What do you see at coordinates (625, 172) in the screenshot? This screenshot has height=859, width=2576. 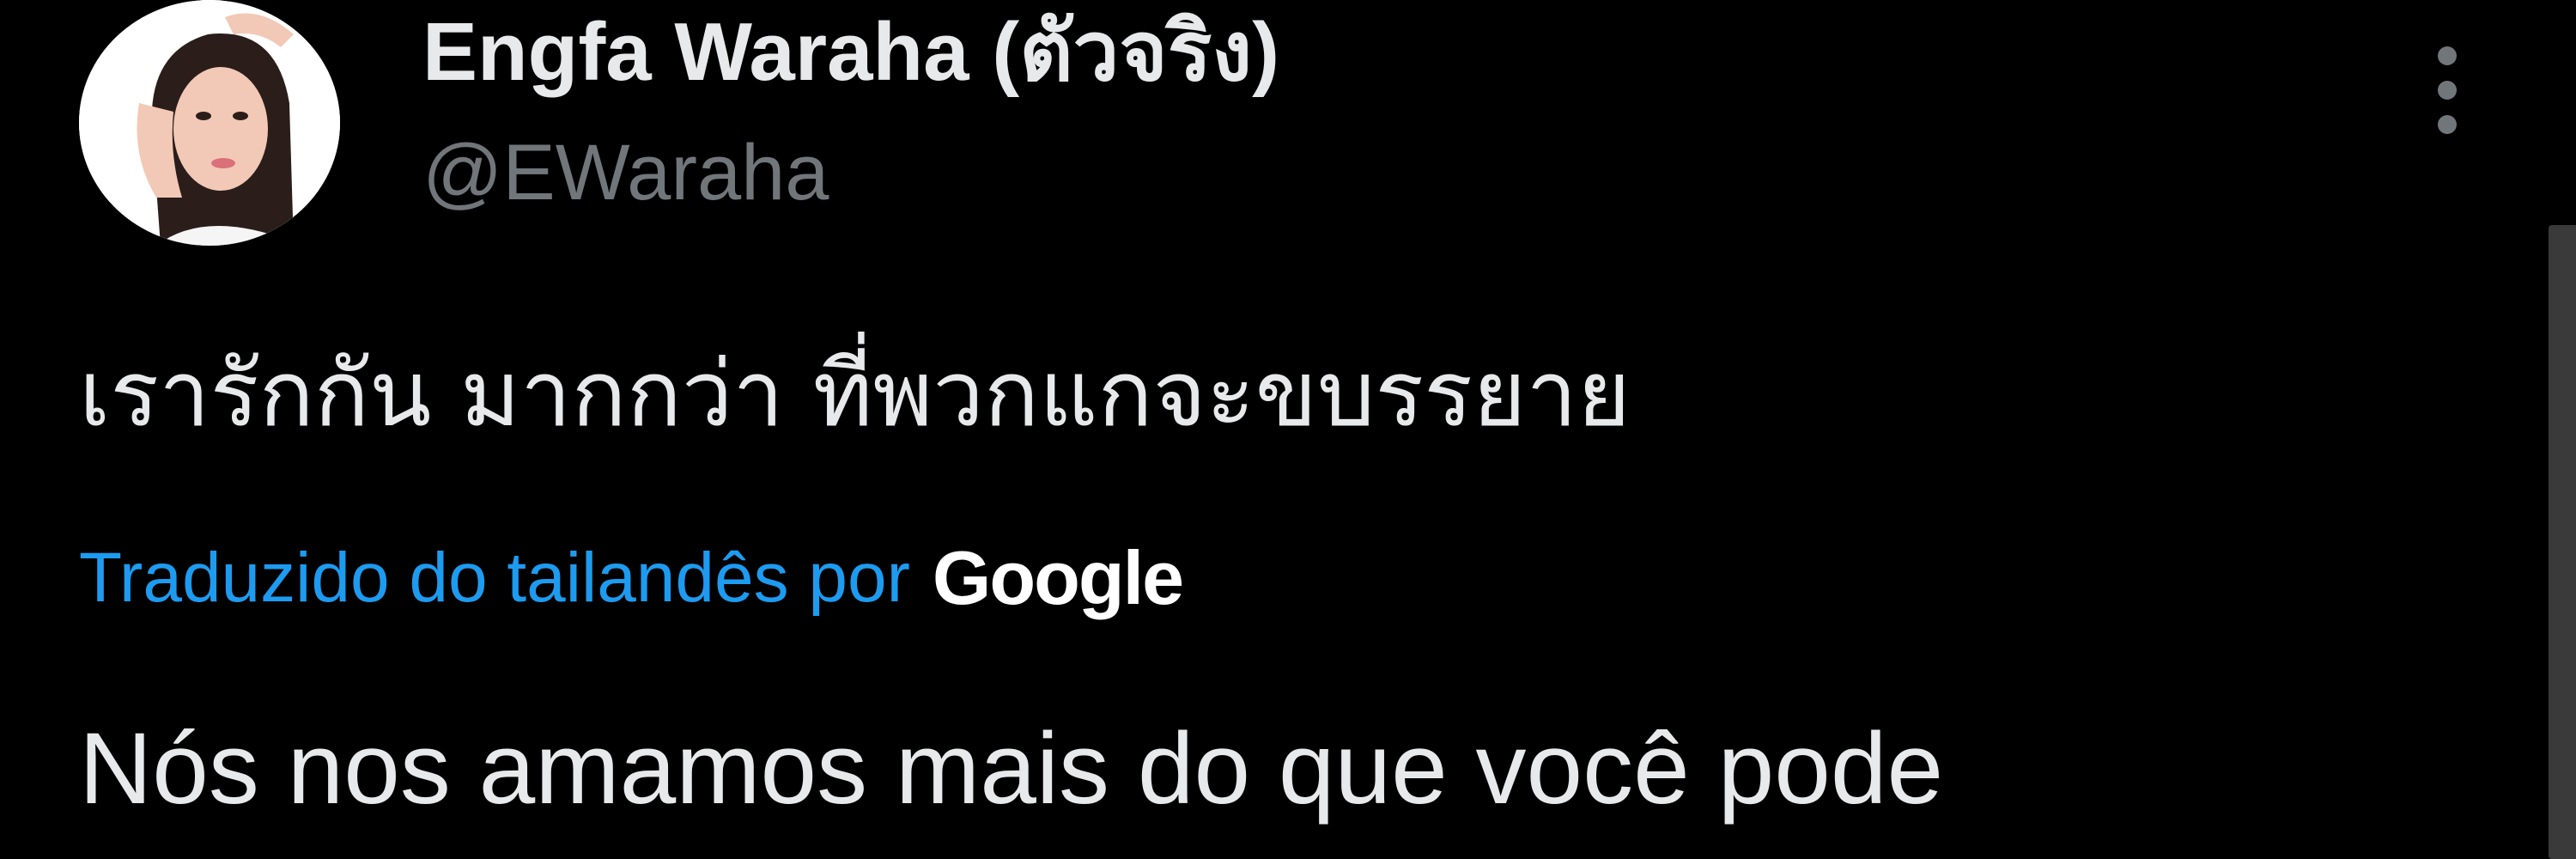 I see `user-handle: @EWaraha` at bounding box center [625, 172].